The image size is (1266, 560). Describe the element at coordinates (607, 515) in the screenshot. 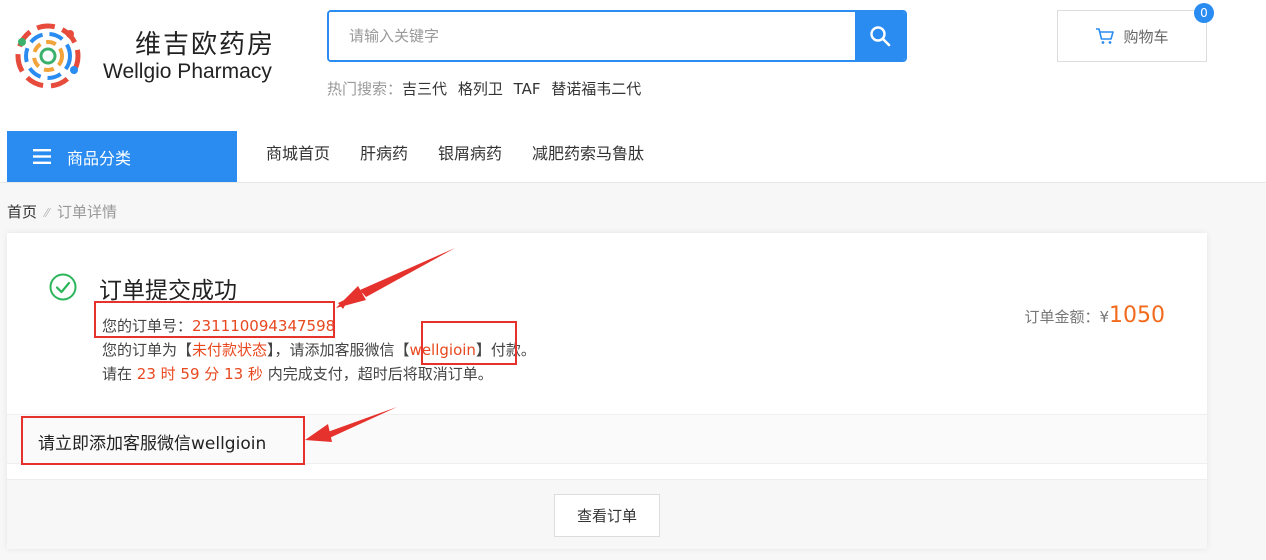

I see `view-order-button: 查看订单` at that location.